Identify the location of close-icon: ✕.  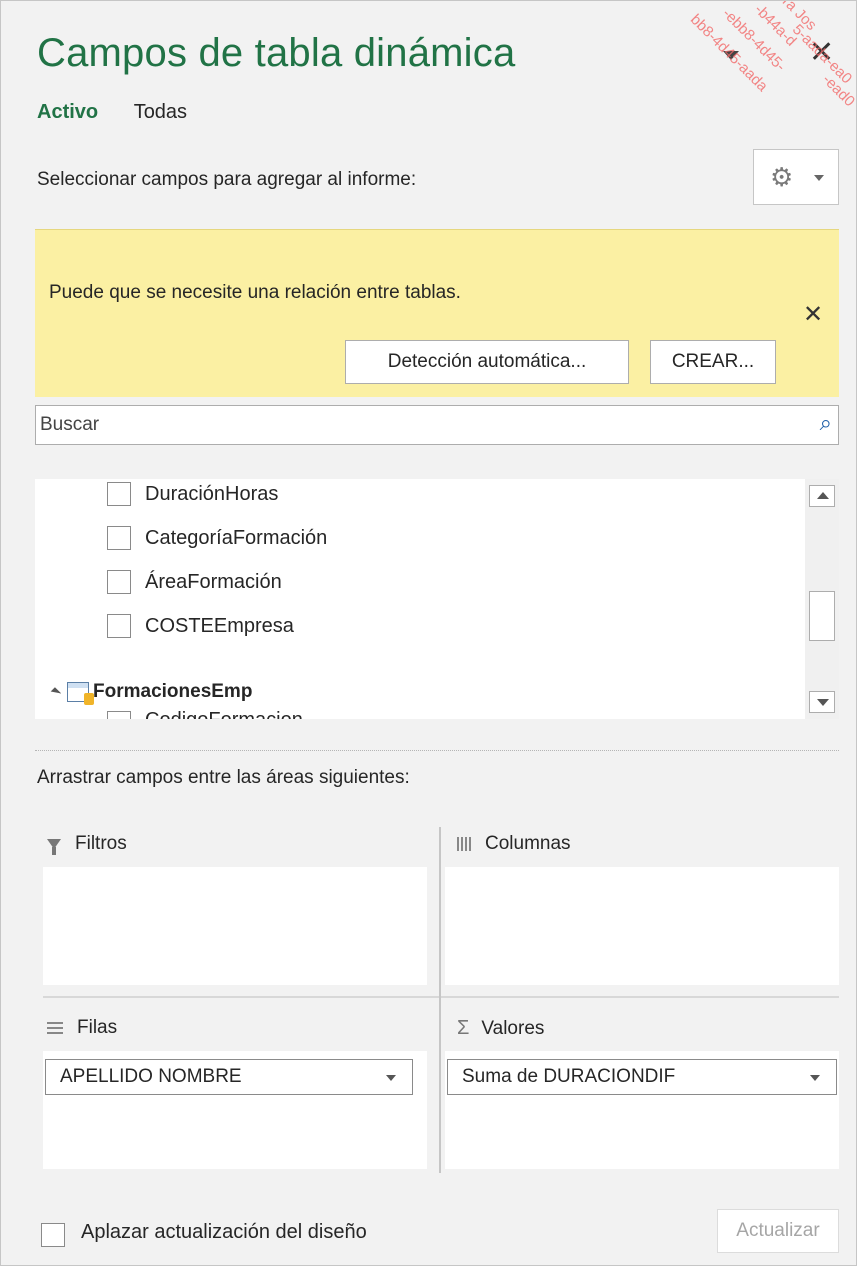
(821, 53).